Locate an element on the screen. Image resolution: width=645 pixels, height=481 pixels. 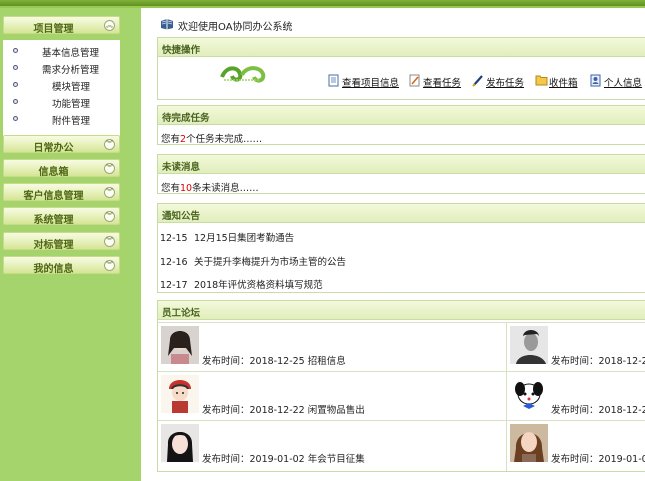
book-icon is located at coordinates (167, 25).